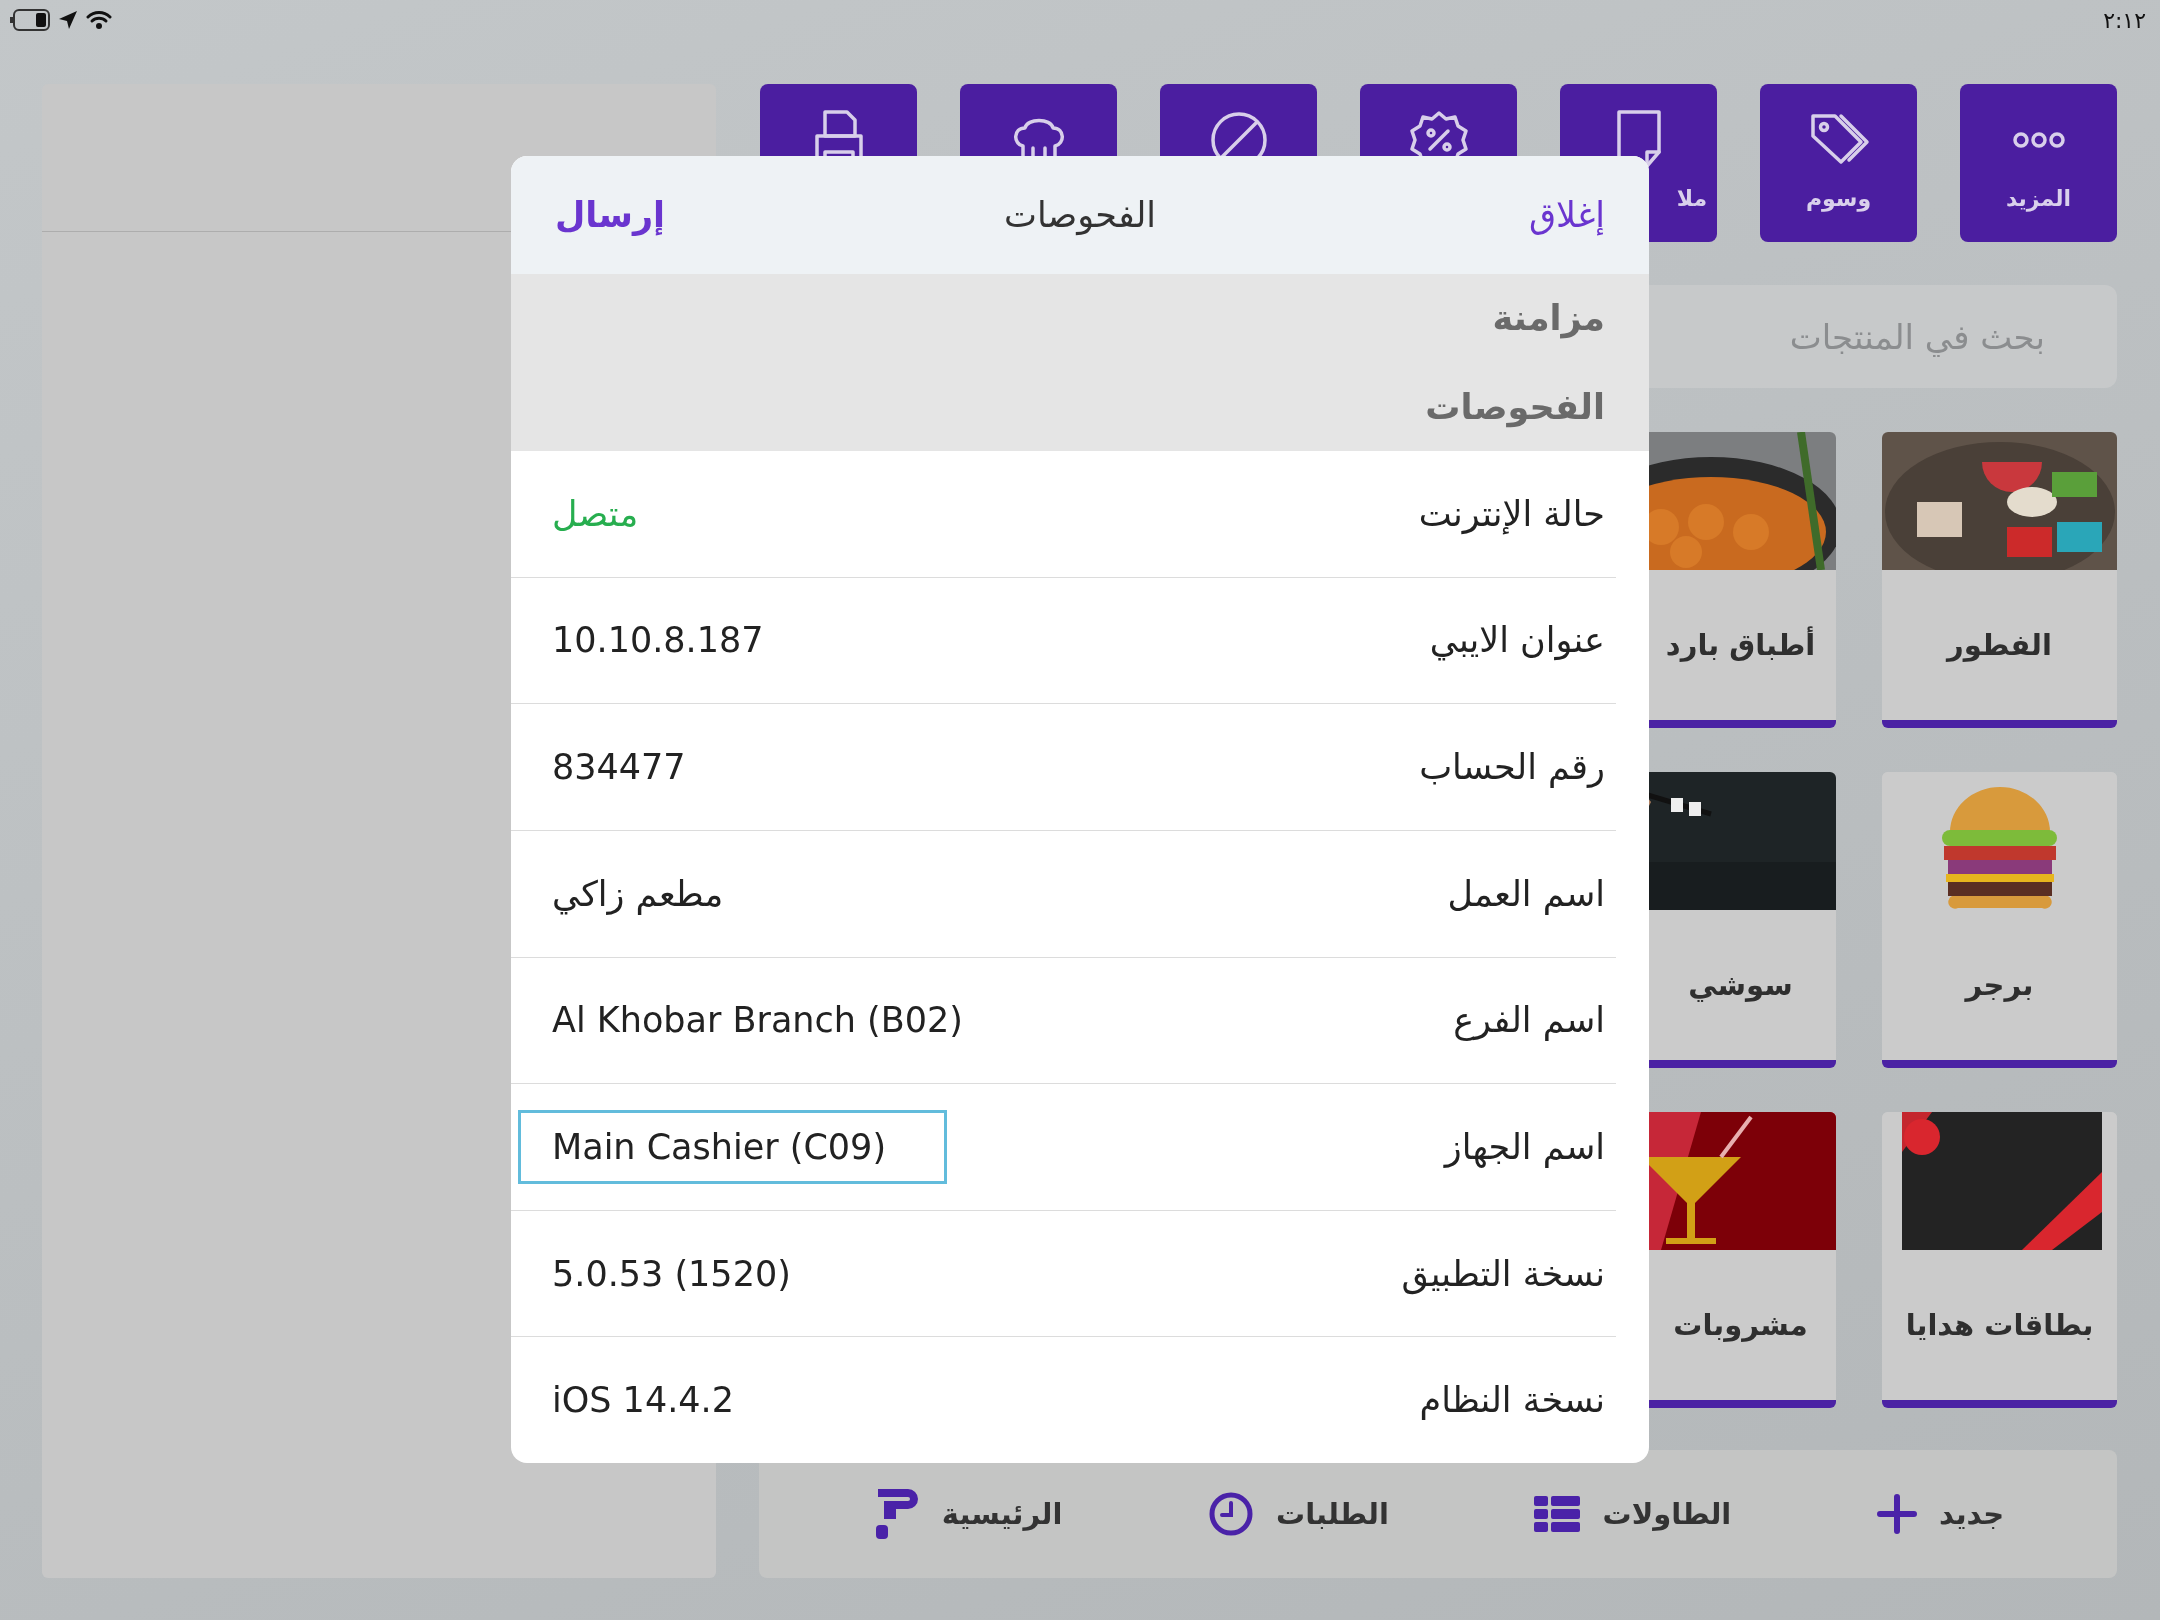  What do you see at coordinates (638, 894) in the screenshot?
I see `info-value: مطعم زاكي` at bounding box center [638, 894].